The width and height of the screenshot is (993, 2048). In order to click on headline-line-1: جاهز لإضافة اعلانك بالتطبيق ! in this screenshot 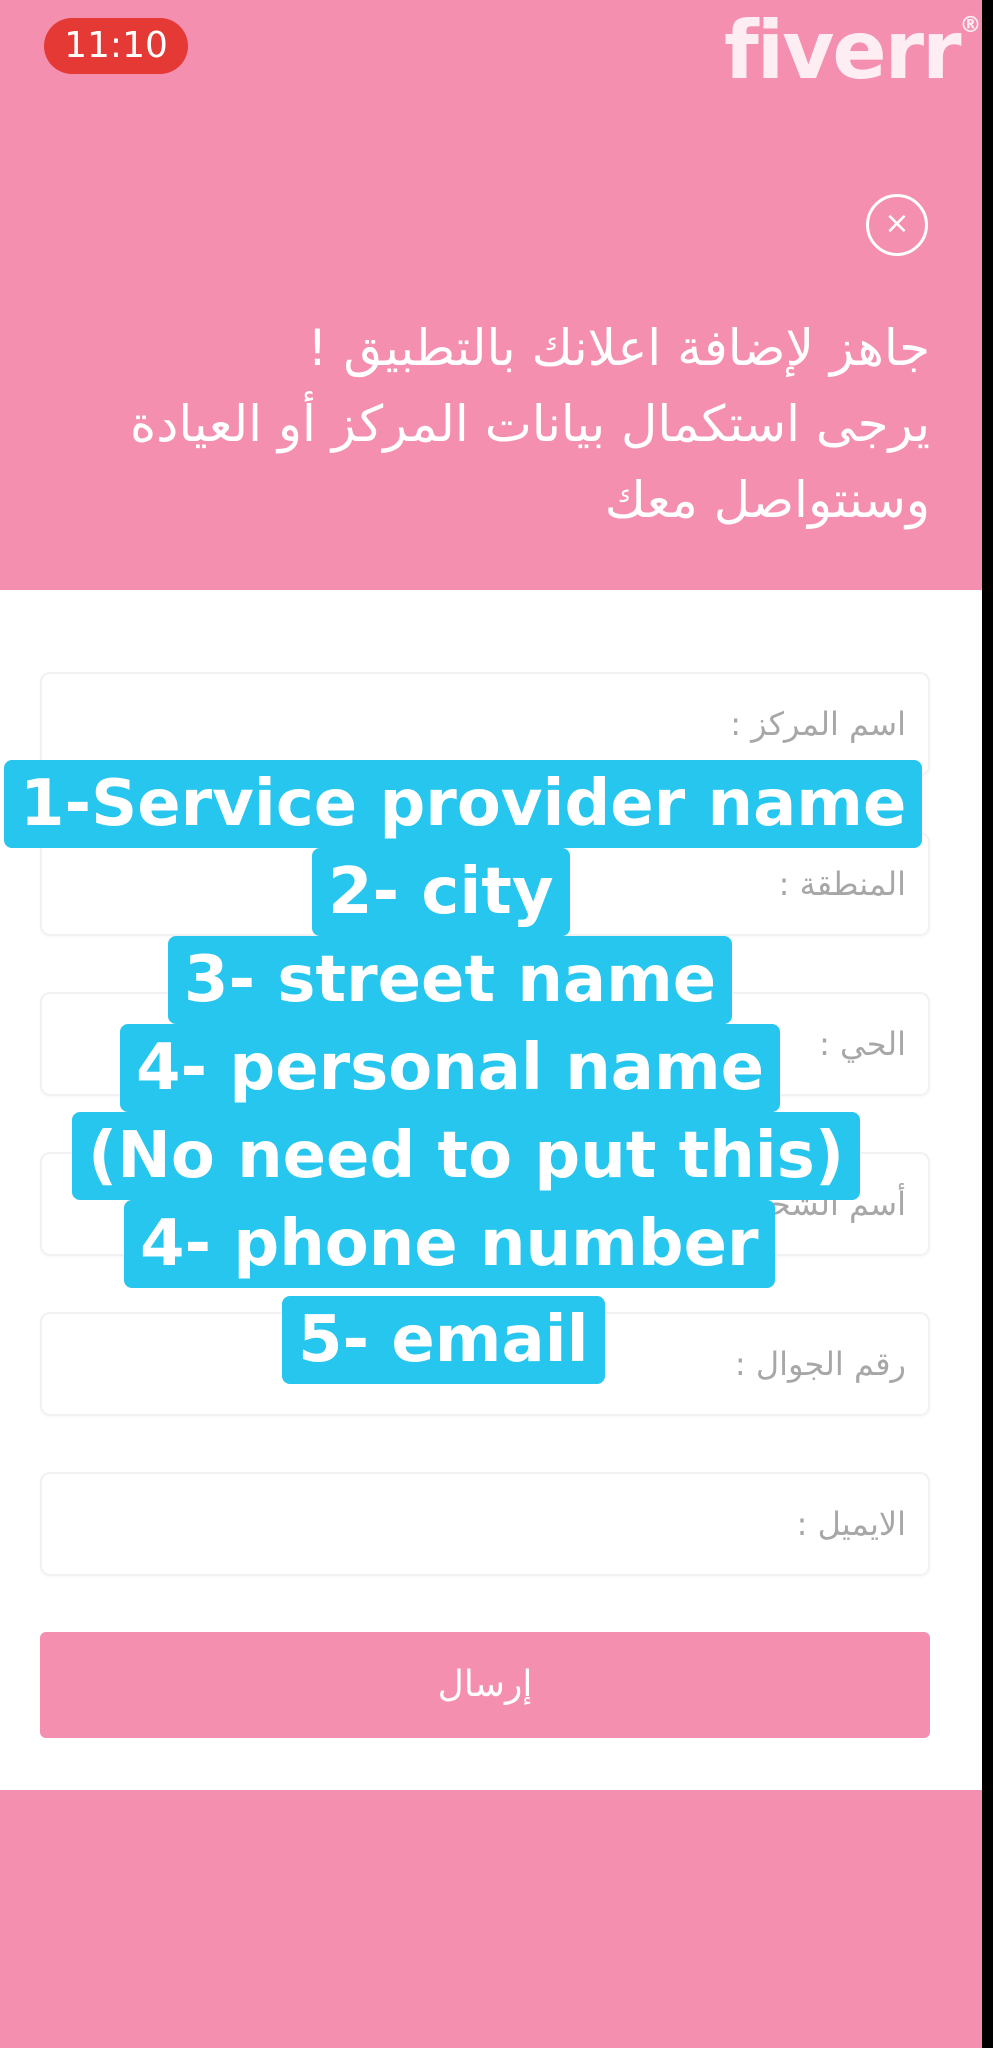, I will do `click(618, 348)`.